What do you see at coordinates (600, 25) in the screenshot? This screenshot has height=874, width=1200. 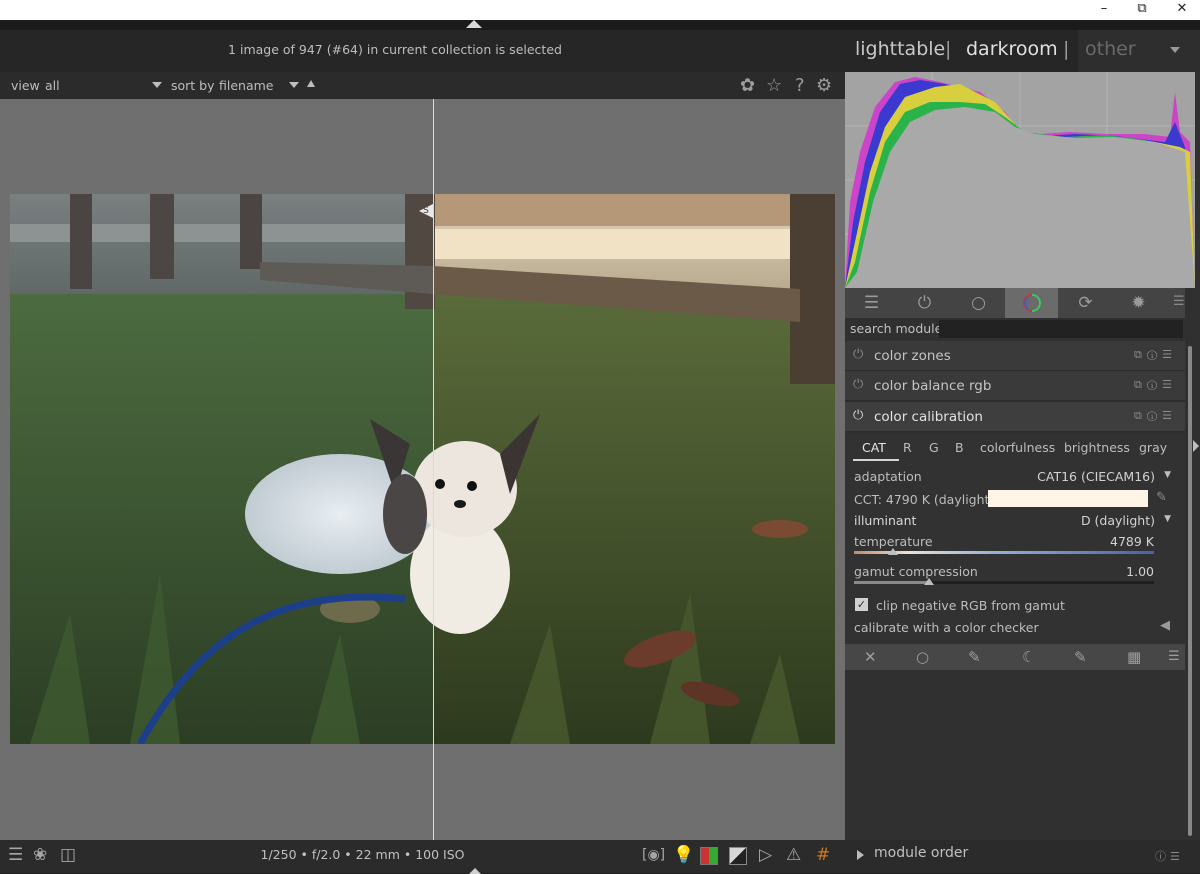 I see `top-panel-collapse-strip` at bounding box center [600, 25].